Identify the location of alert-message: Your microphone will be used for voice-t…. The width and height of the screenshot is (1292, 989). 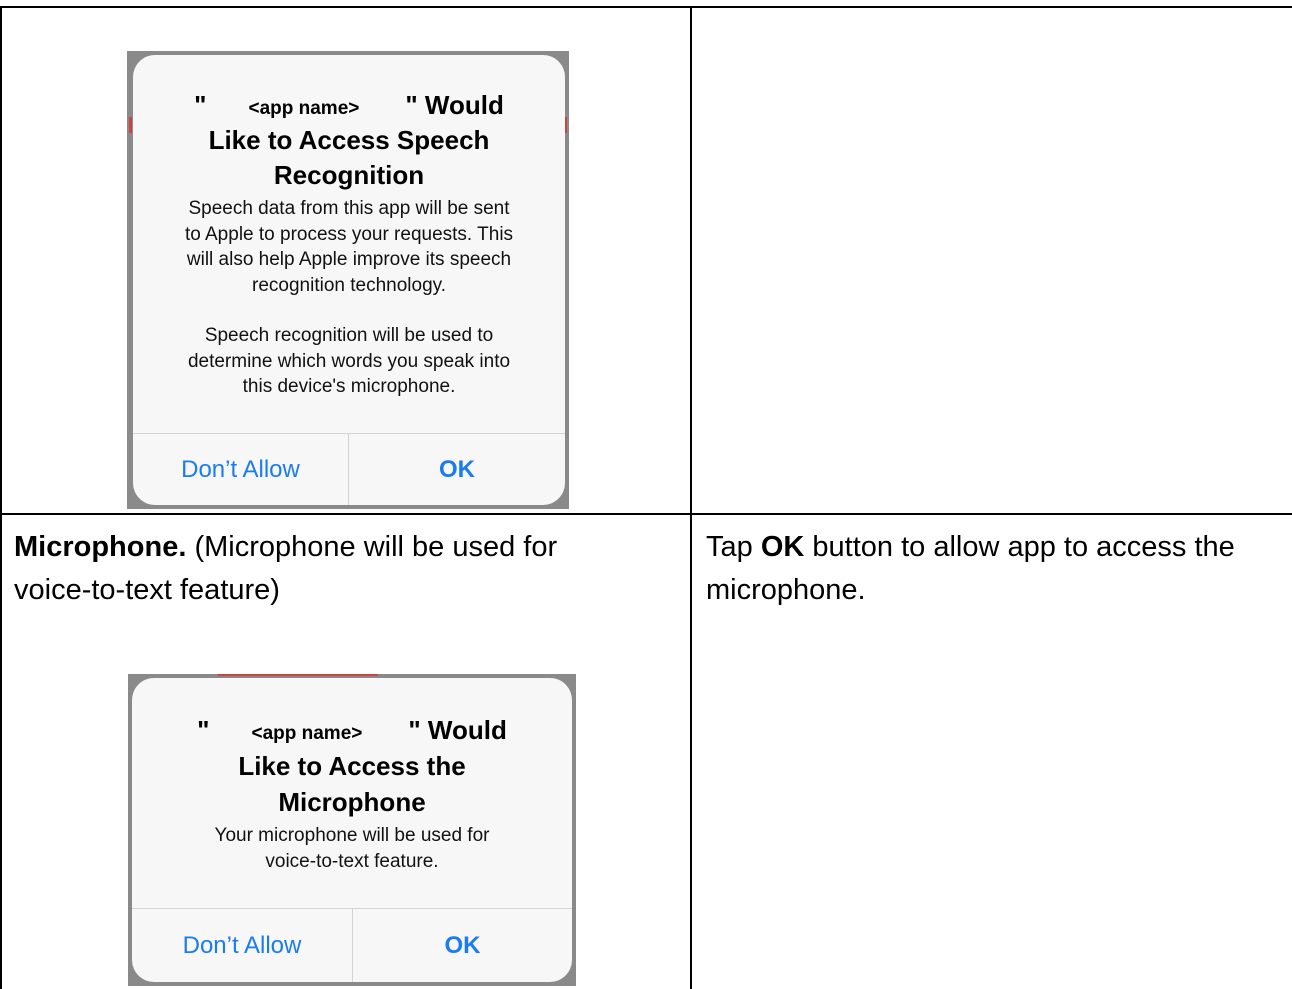
(352, 848).